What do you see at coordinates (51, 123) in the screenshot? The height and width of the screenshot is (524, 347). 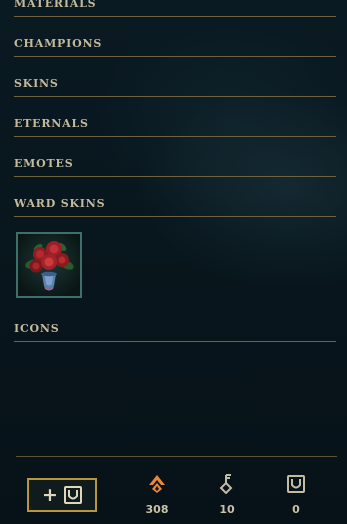 I see `section-title: ETERNALS` at bounding box center [51, 123].